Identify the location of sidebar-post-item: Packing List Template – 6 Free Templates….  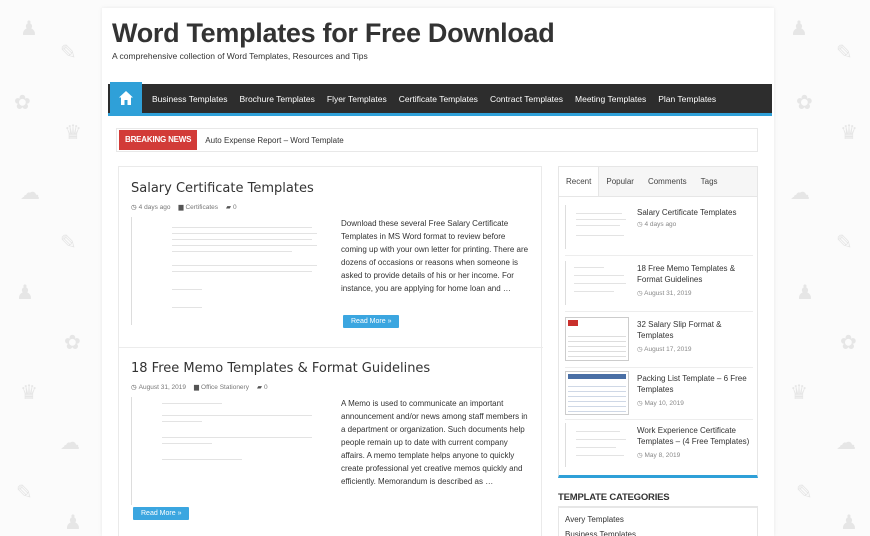
(659, 397).